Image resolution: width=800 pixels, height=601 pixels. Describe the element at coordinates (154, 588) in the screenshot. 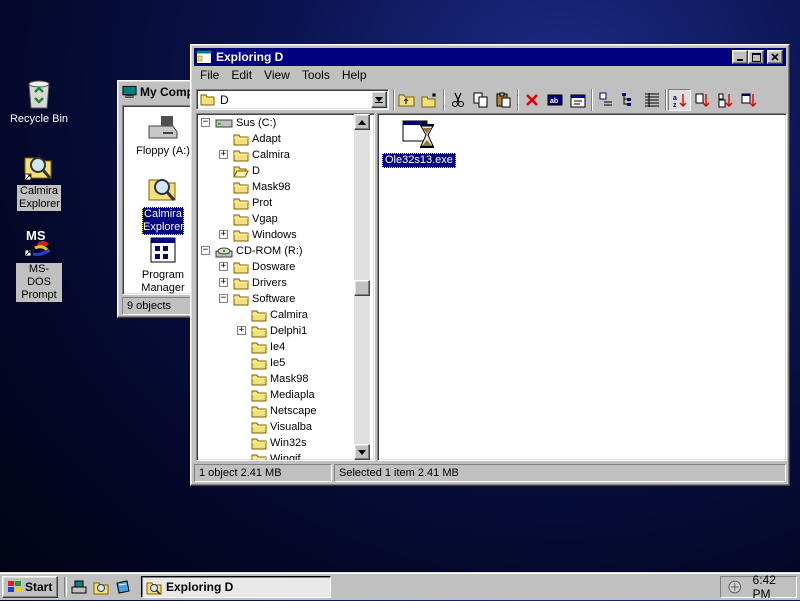

I see `magnifier-folder-icon` at that location.